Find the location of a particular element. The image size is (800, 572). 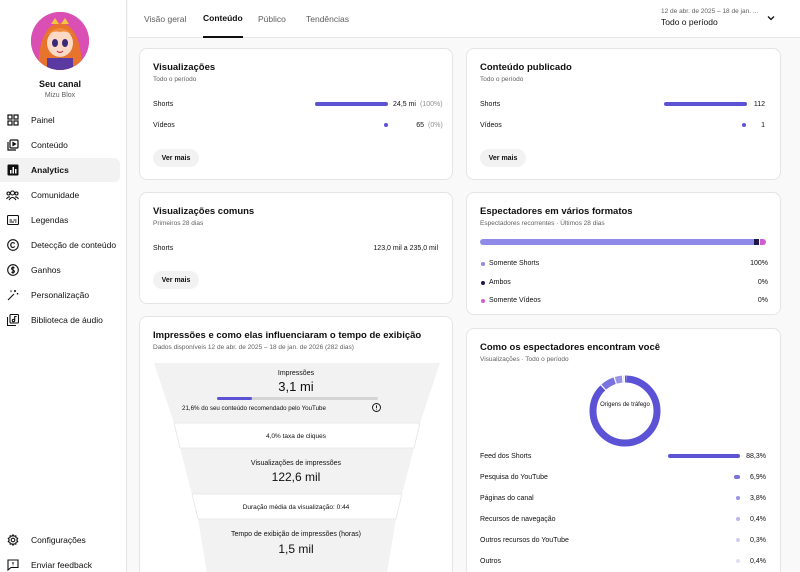

tab-conteudo: Conteúdo is located at coordinates (223, 19).